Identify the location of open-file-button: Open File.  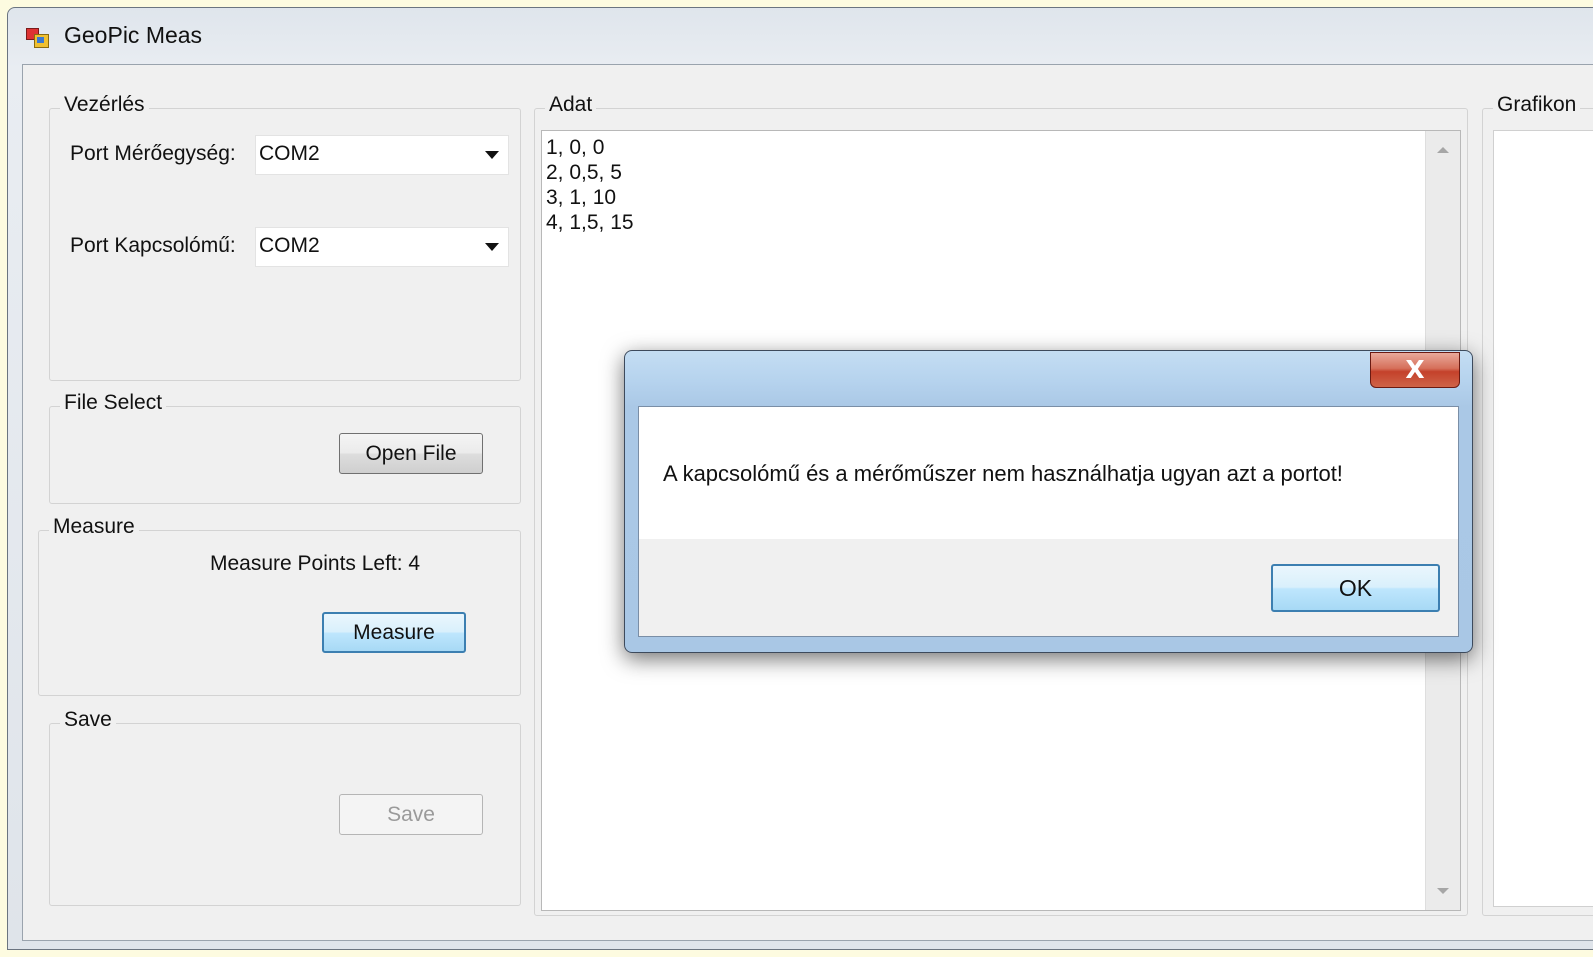
(411, 453).